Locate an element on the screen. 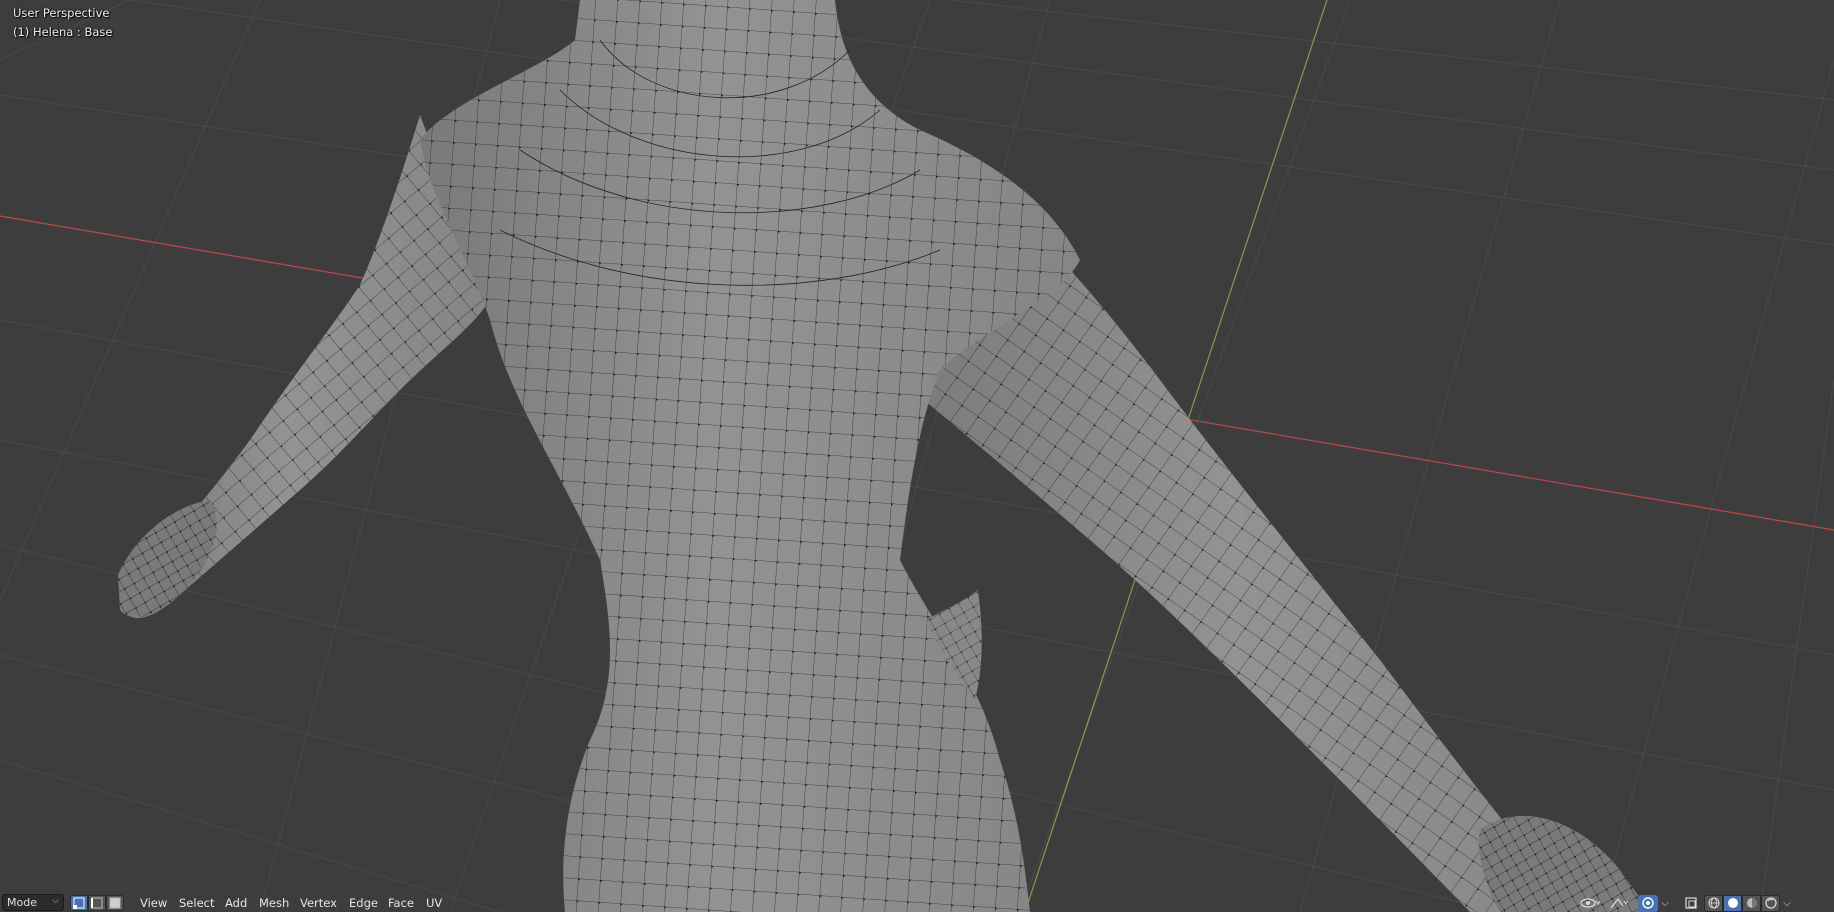  edge-select-icon is located at coordinates (97, 903).